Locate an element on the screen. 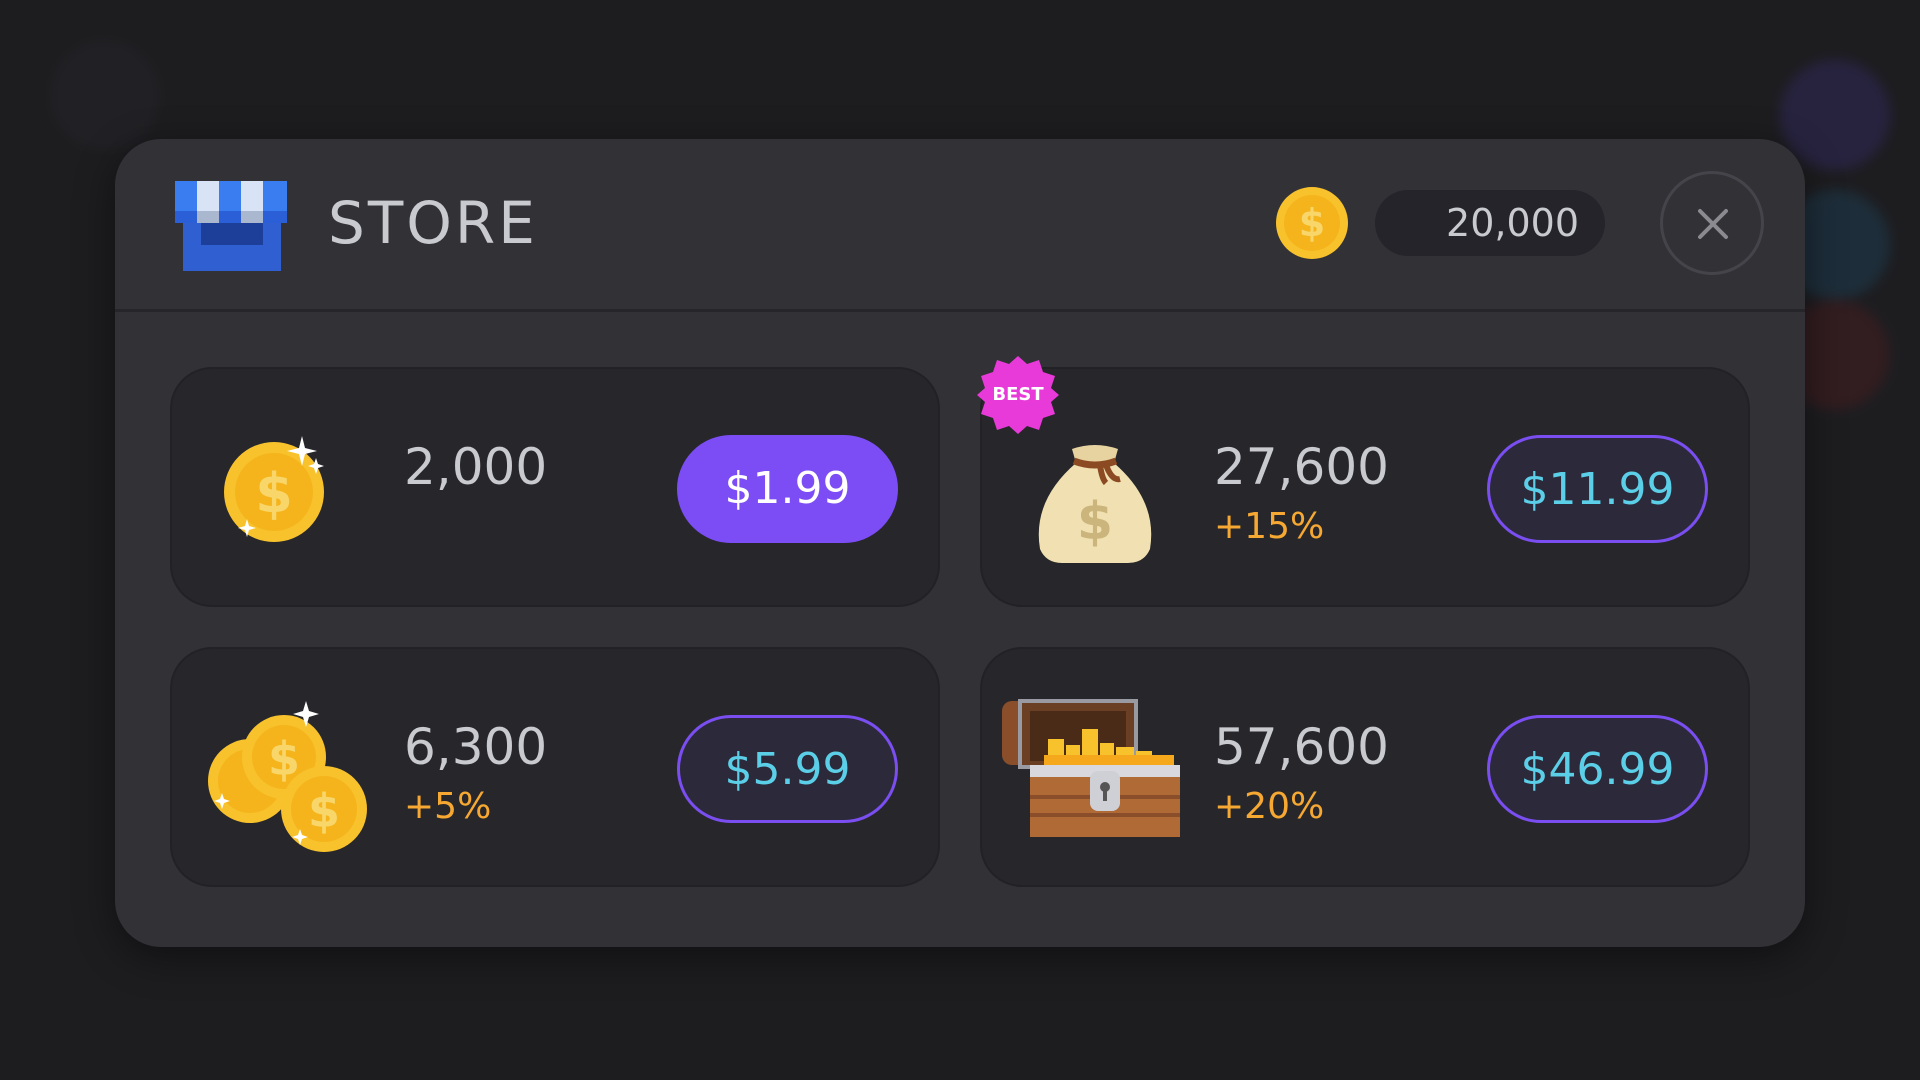 This screenshot has height=1080, width=1920. close-icon is located at coordinates (1713, 224).